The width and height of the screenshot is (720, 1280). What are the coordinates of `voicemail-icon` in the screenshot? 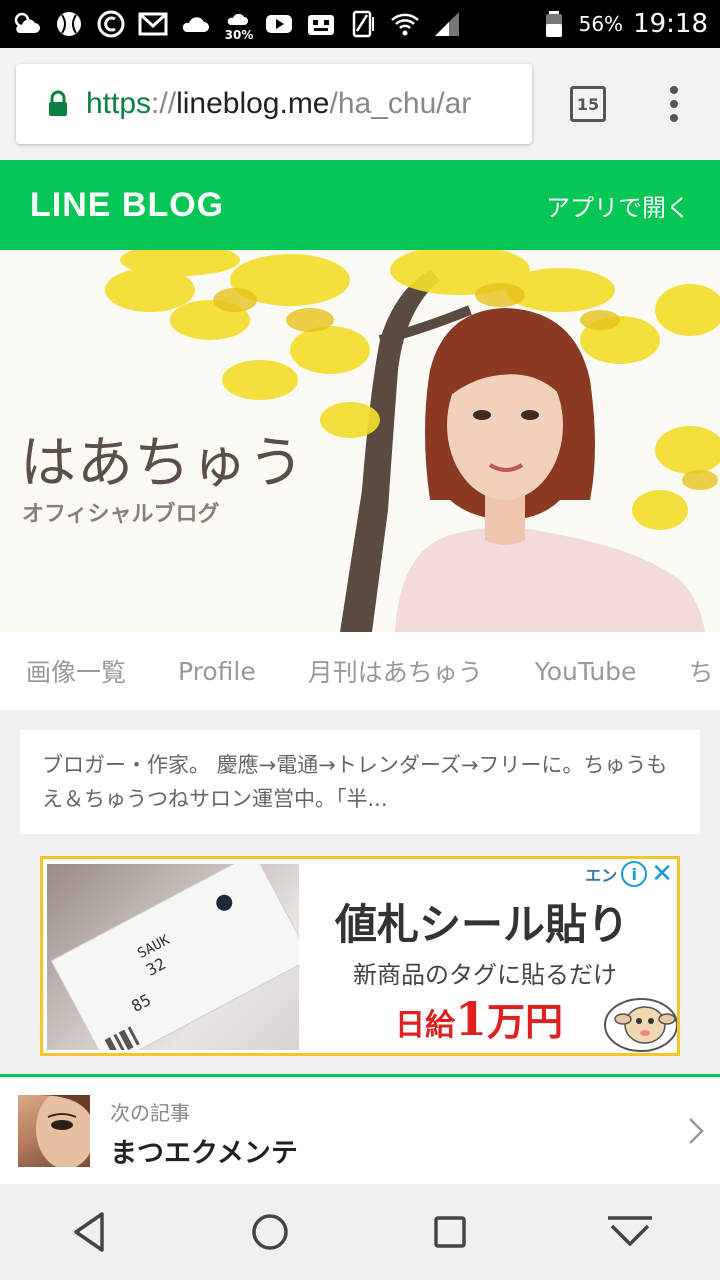 It's located at (321, 24).